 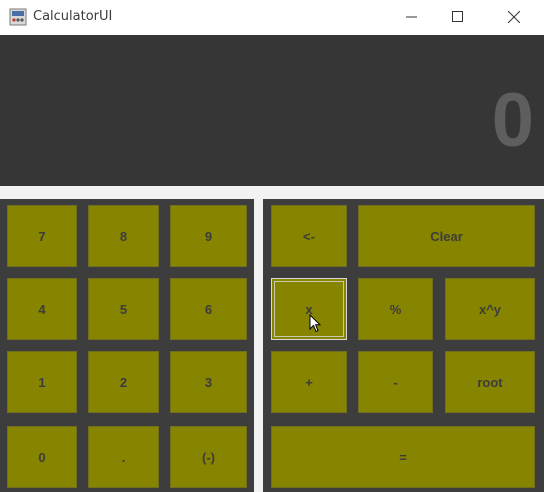 I want to click on key-1: 1, so click(x=42, y=382).